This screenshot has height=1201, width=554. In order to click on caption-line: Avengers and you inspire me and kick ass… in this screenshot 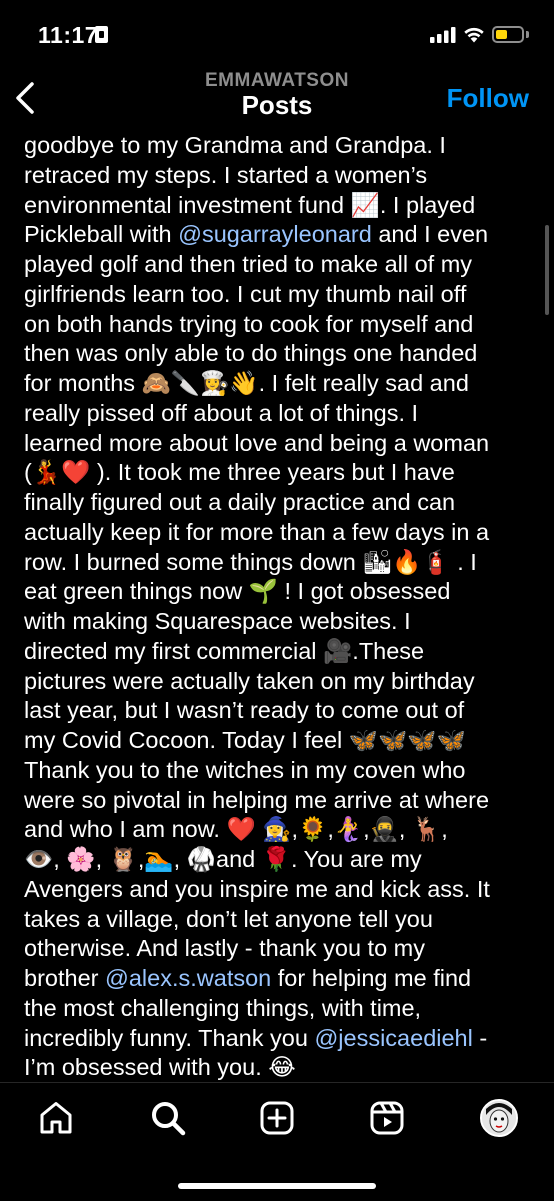, I will do `click(257, 888)`.